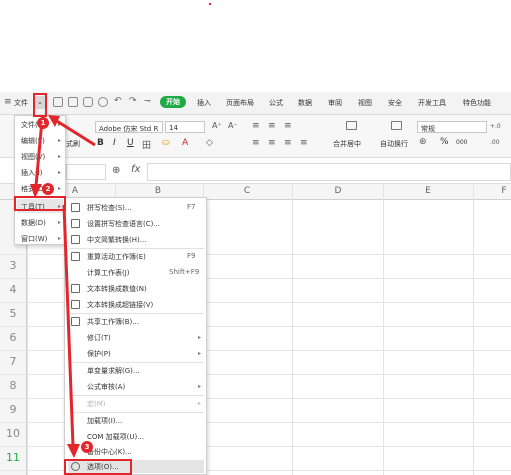 The width and height of the screenshot is (511, 475). I want to click on annotation-arrows, so click(63, 286).